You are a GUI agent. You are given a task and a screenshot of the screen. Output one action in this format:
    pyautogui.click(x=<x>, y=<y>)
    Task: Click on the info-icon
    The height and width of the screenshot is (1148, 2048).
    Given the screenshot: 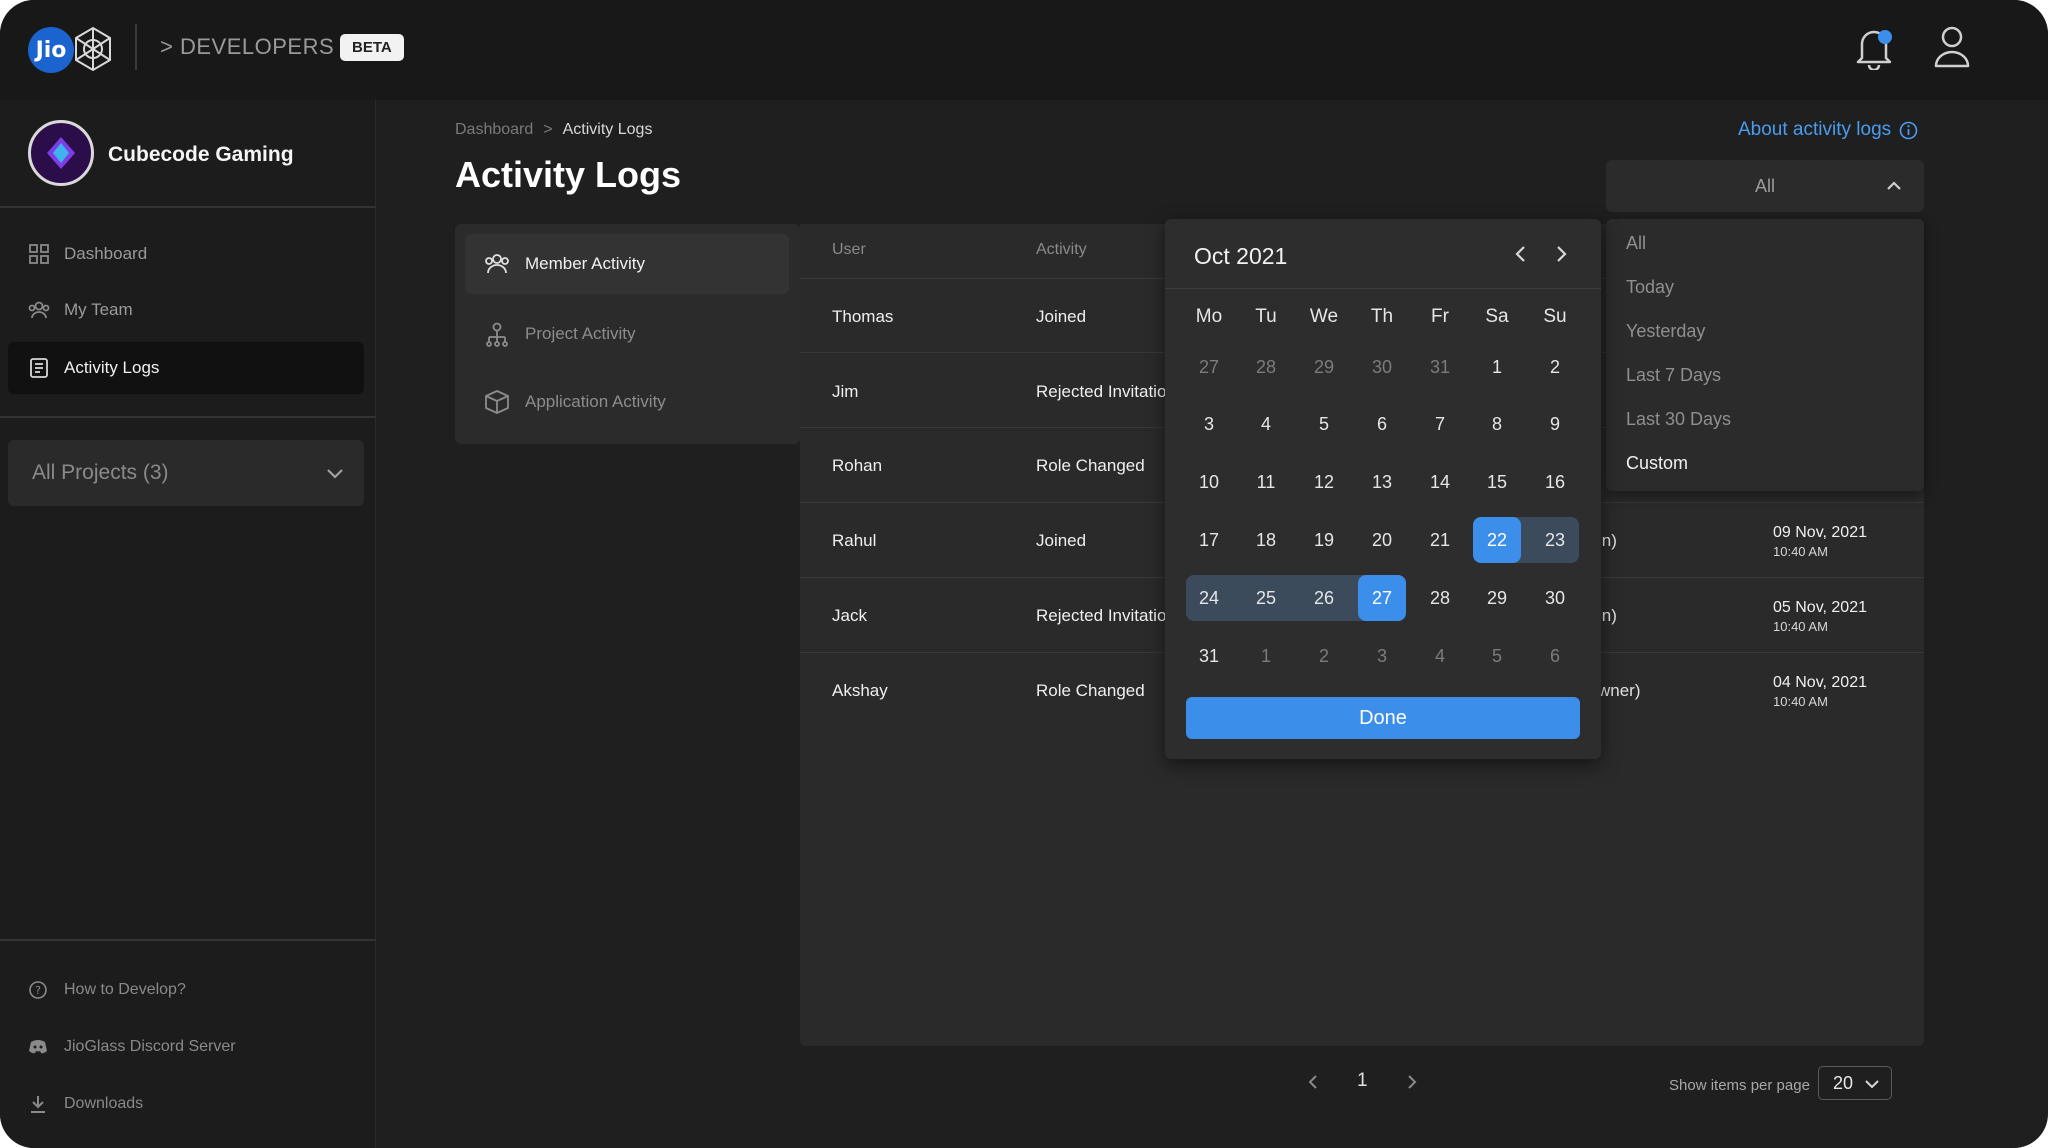 What is the action you would take?
    pyautogui.click(x=1908, y=130)
    